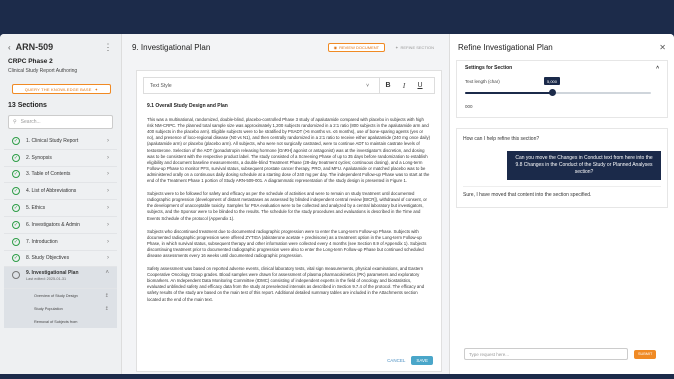 The width and height of the screenshot is (674, 379). I want to click on length-label: Text length (char), so click(482, 81).